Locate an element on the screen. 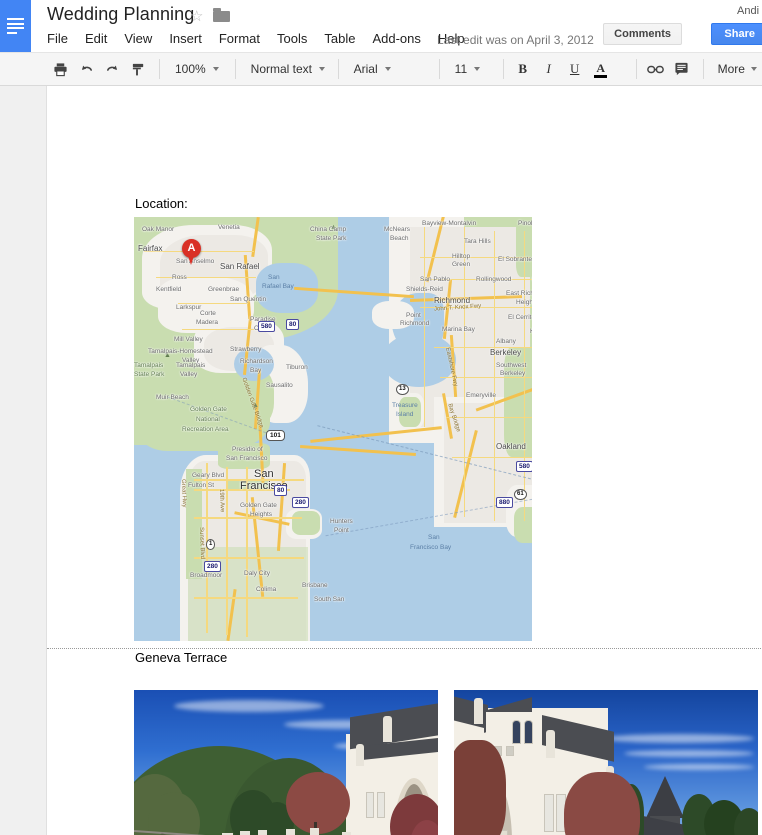 The height and width of the screenshot is (835, 762). google-docs-logo-icon is located at coordinates (15, 26).